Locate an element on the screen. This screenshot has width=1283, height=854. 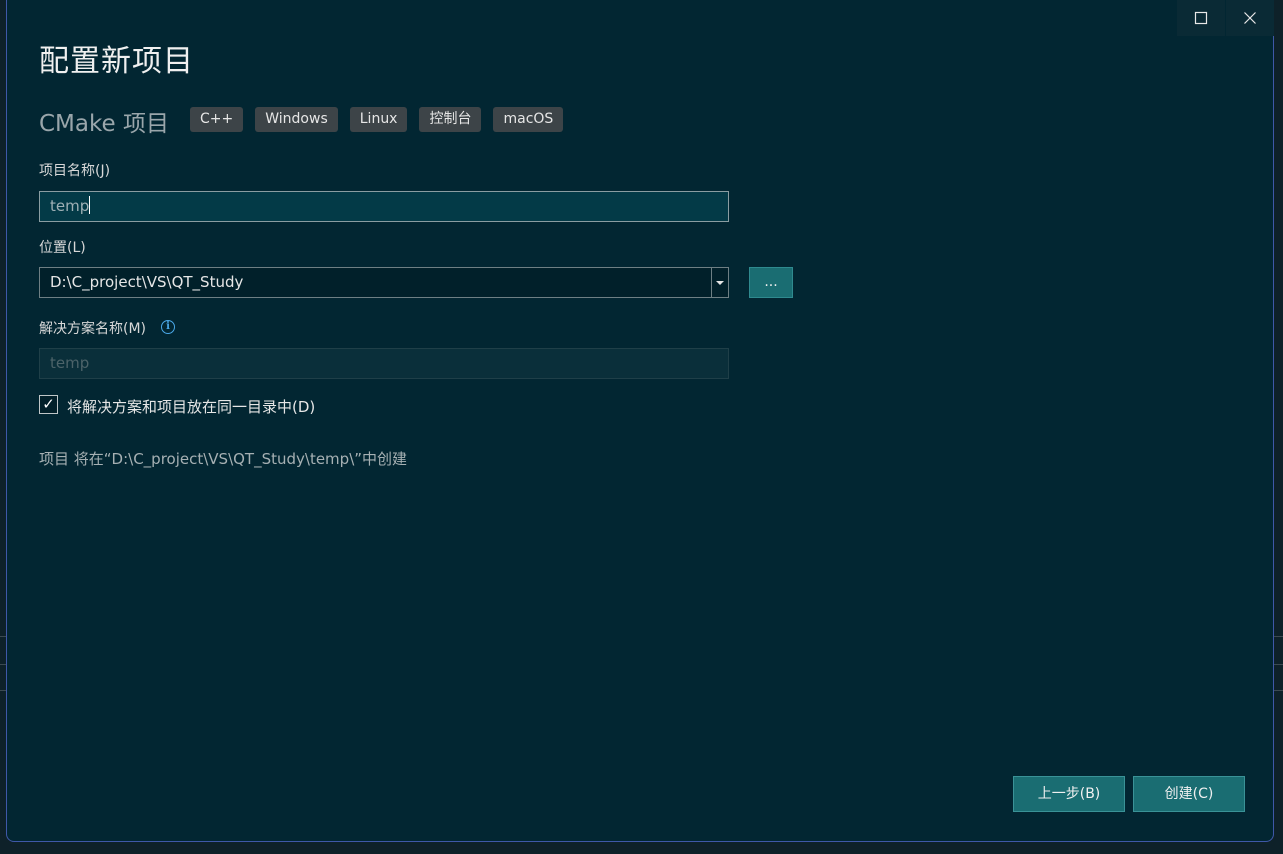
solution-name-label: 解决方案名称(M) is located at coordinates (93, 329).